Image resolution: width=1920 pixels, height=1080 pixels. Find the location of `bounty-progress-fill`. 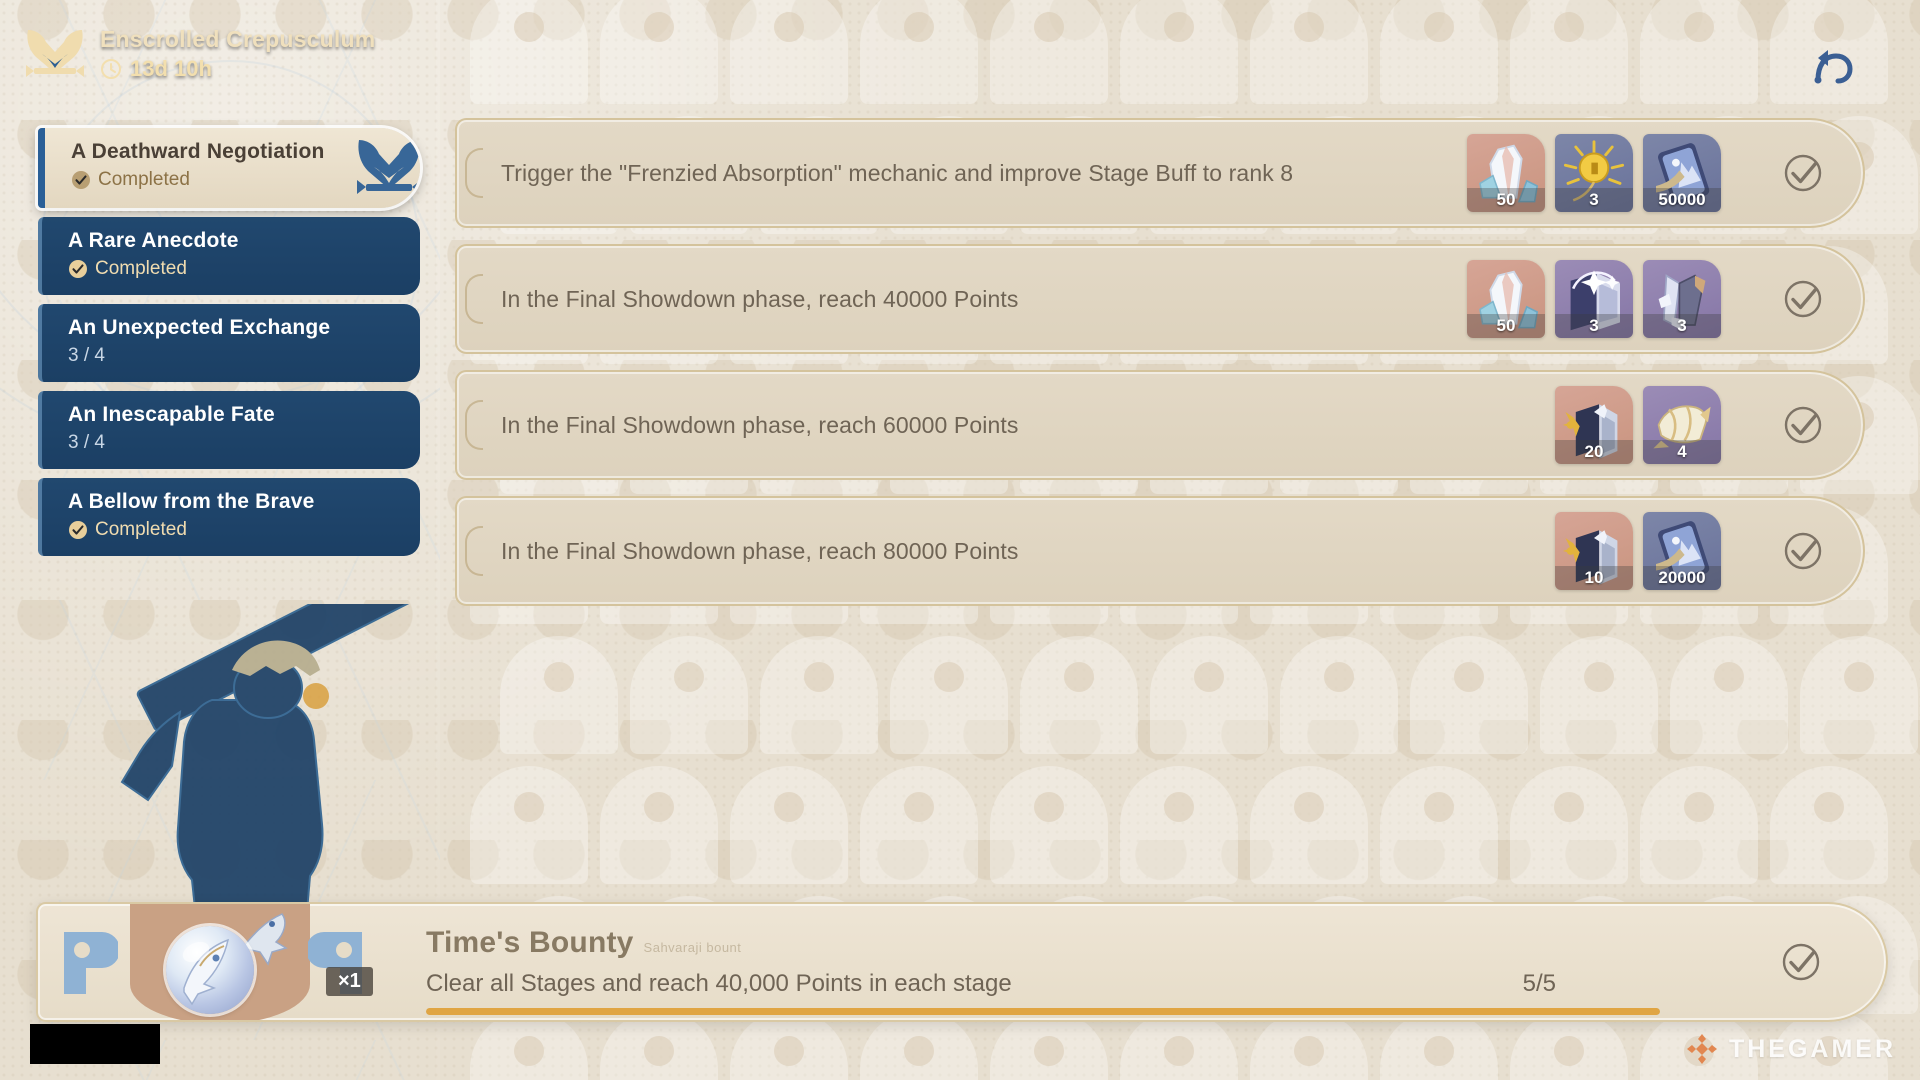

bounty-progress-fill is located at coordinates (1043, 1011).